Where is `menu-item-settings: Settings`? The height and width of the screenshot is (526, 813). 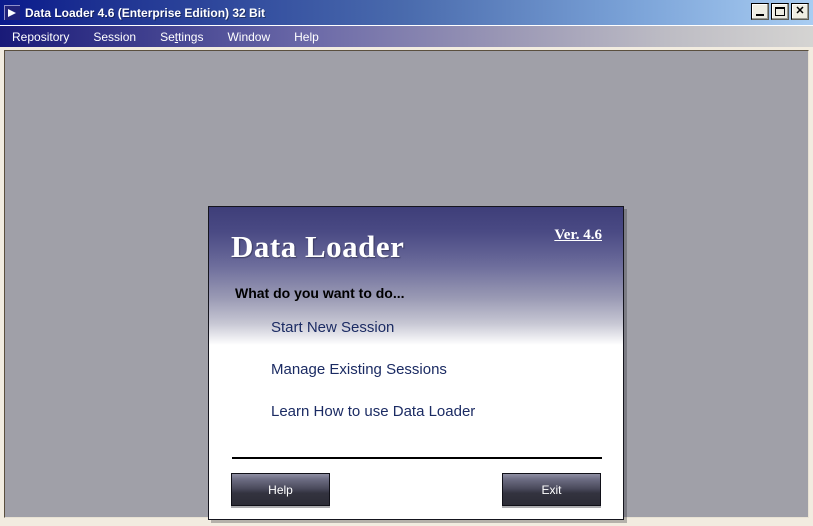
menu-item-settings: Settings is located at coordinates (181, 37).